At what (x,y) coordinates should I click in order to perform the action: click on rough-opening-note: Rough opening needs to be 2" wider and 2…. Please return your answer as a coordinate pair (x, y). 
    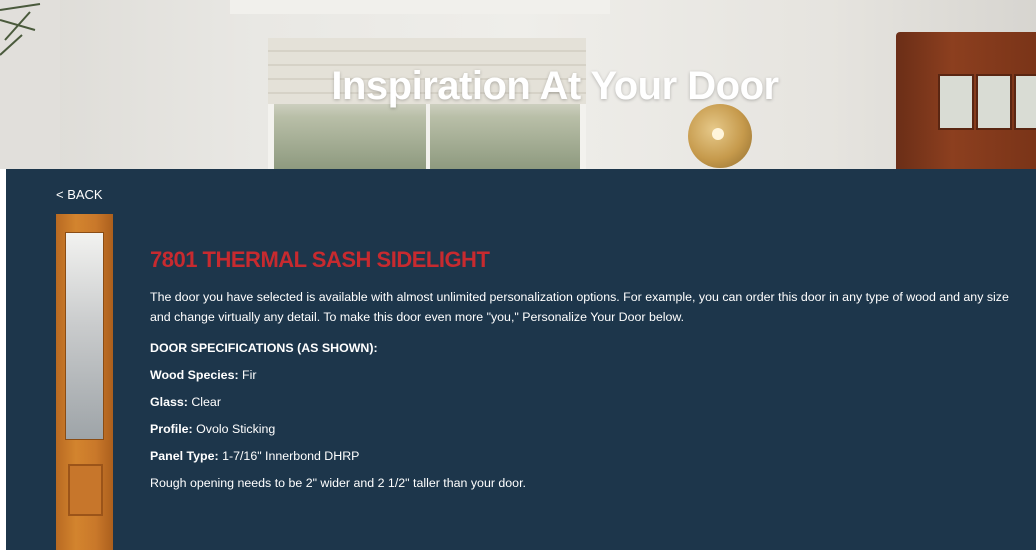
    Looking at the image, I should click on (338, 483).